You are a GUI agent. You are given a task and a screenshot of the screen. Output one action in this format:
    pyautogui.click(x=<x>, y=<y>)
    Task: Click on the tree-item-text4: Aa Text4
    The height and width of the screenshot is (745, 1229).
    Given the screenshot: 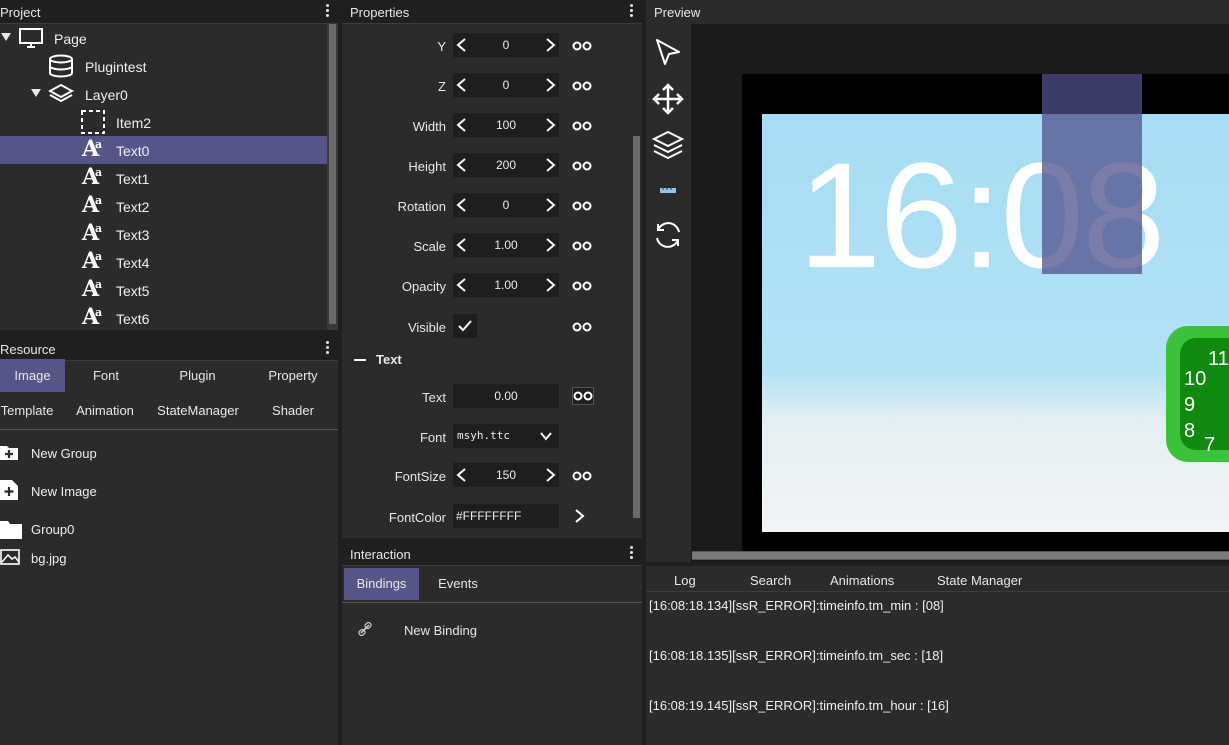 What is the action you would take?
    pyautogui.click(x=163, y=262)
    